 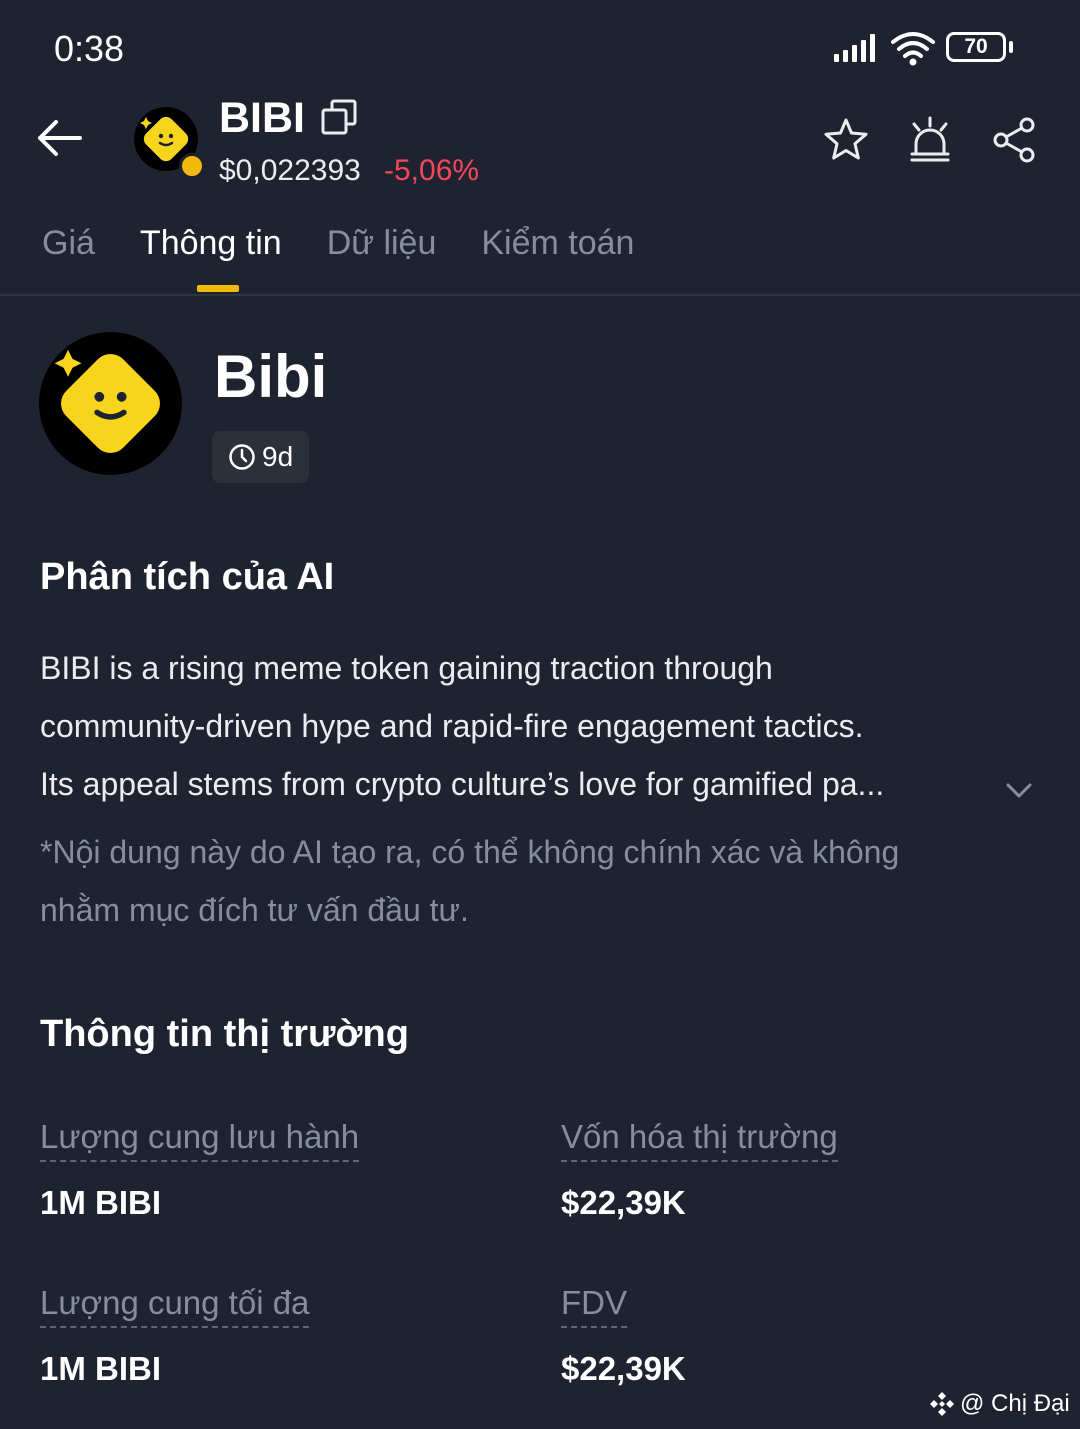 I want to click on tab-divider, so click(x=540, y=295).